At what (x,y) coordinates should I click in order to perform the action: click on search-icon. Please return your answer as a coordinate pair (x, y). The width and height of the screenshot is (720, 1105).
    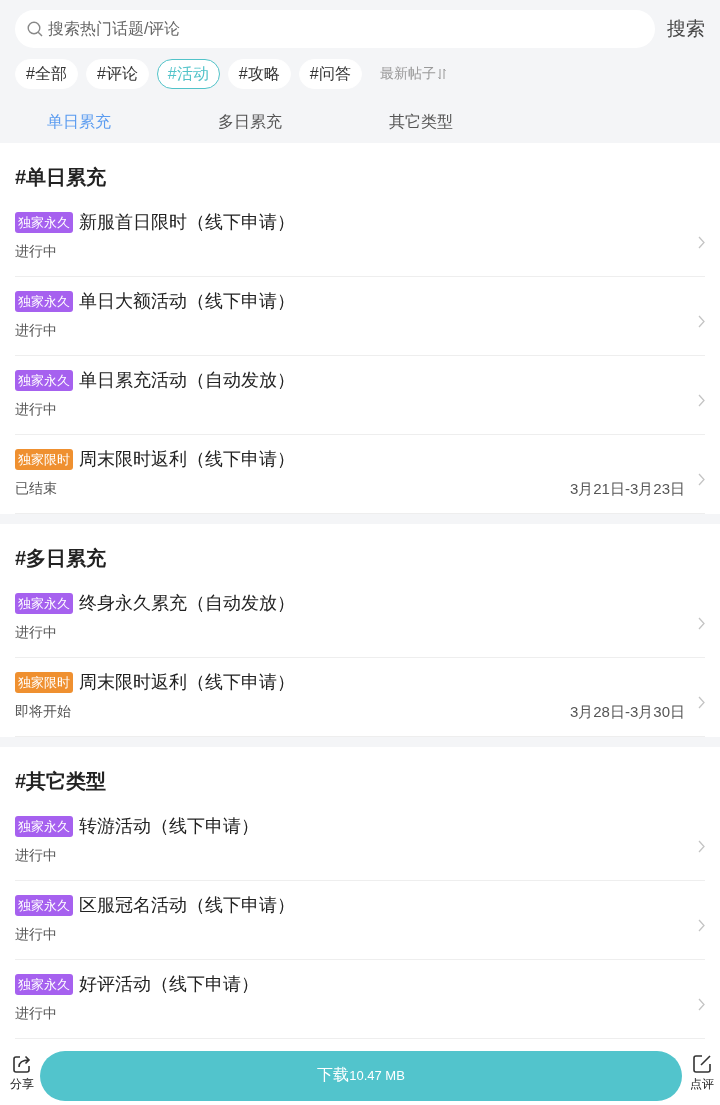
    Looking at the image, I should click on (35, 29).